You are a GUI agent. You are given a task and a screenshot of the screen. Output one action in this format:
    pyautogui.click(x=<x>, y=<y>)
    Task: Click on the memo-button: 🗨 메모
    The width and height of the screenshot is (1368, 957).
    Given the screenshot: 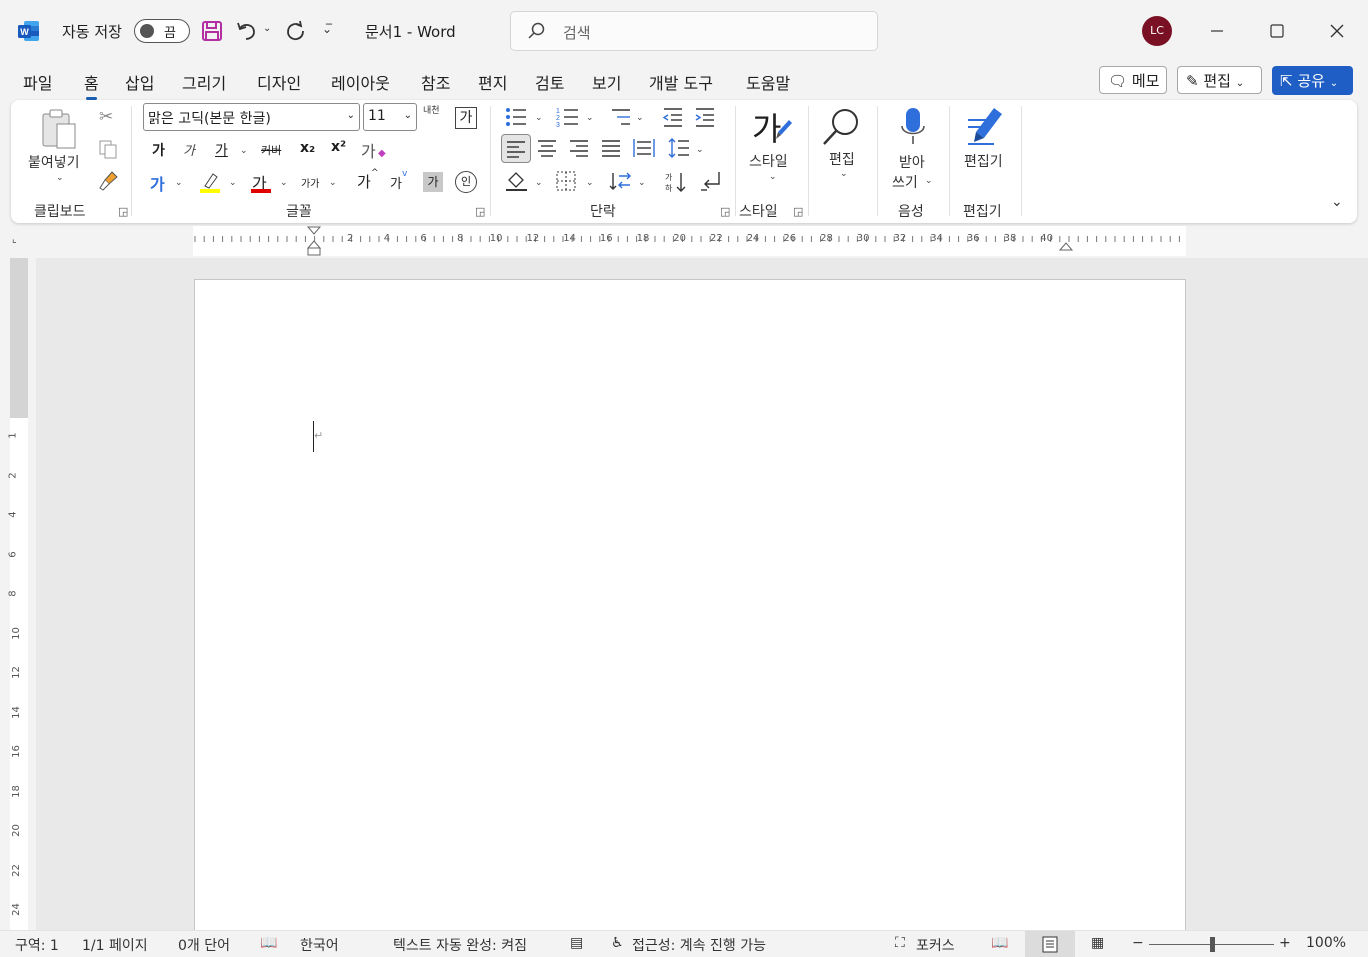 What is the action you would take?
    pyautogui.click(x=1133, y=80)
    